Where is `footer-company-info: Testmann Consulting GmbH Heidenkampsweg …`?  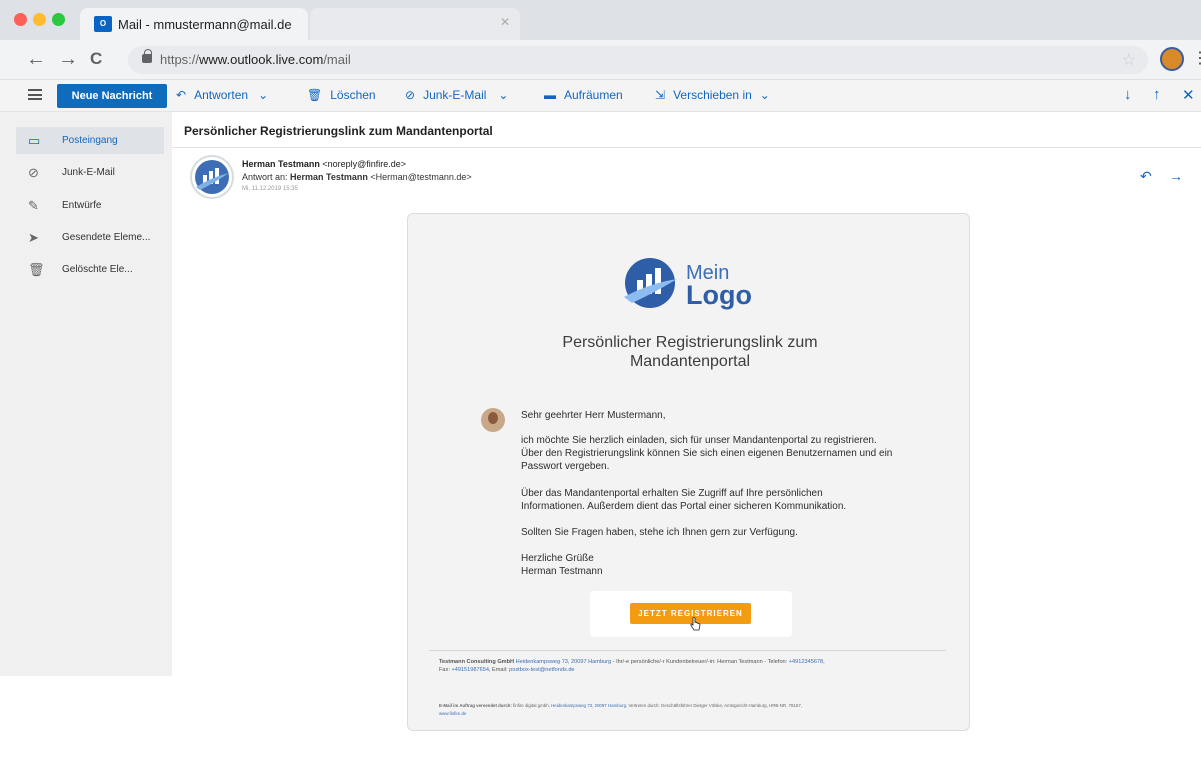 footer-company-info: Testmann Consulting GmbH Heidenkampsweg … is located at coordinates (632, 666).